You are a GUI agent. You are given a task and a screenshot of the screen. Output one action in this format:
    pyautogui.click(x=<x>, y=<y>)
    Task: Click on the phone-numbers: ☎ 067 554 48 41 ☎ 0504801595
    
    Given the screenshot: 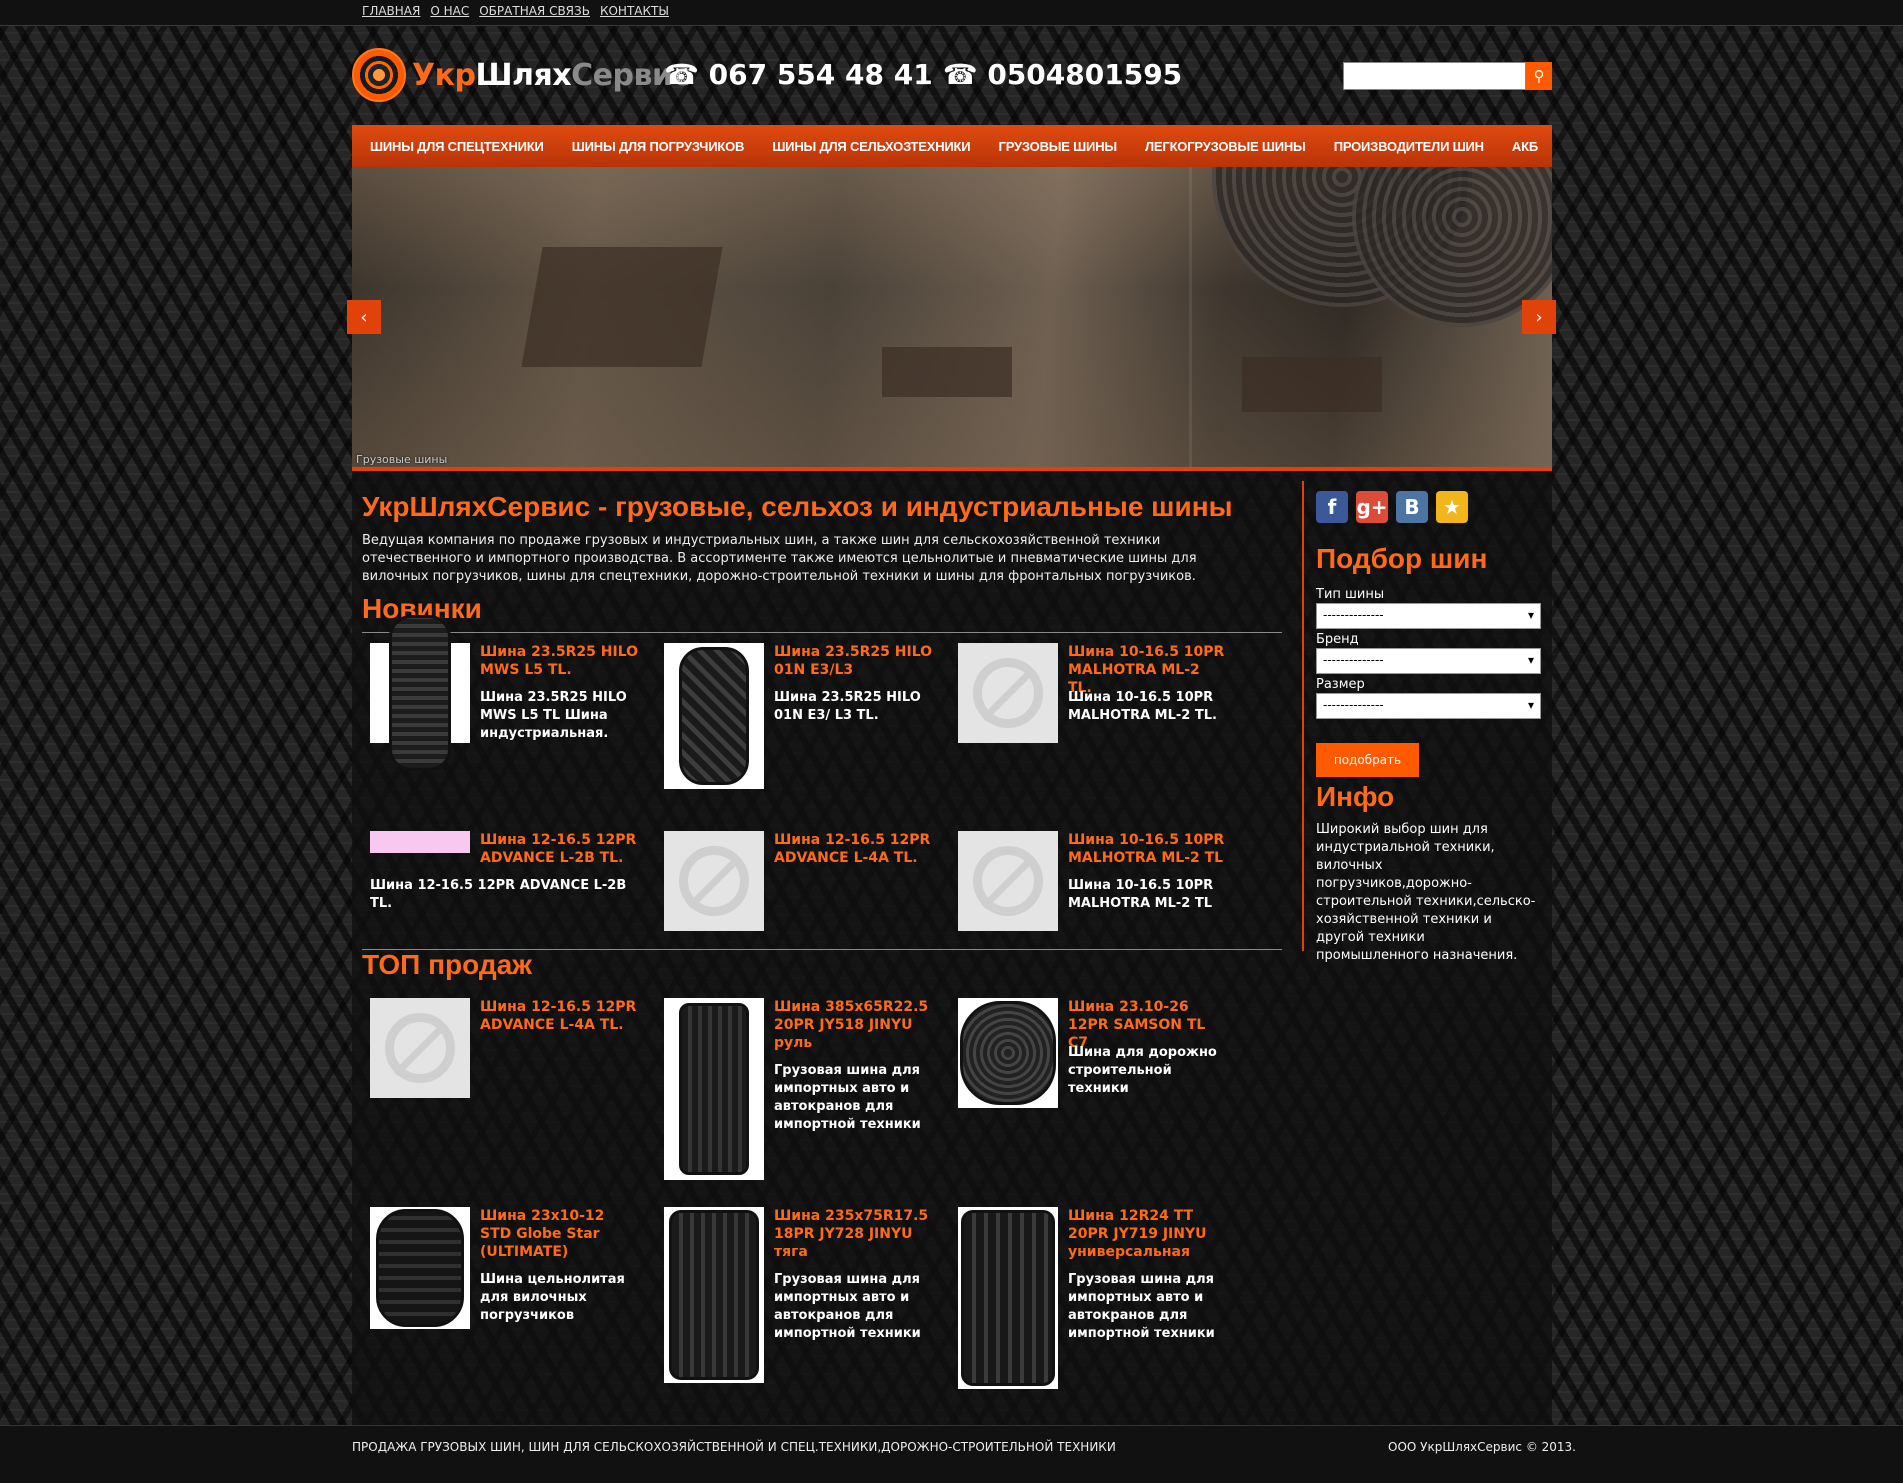 What is the action you would take?
    pyautogui.click(x=923, y=74)
    